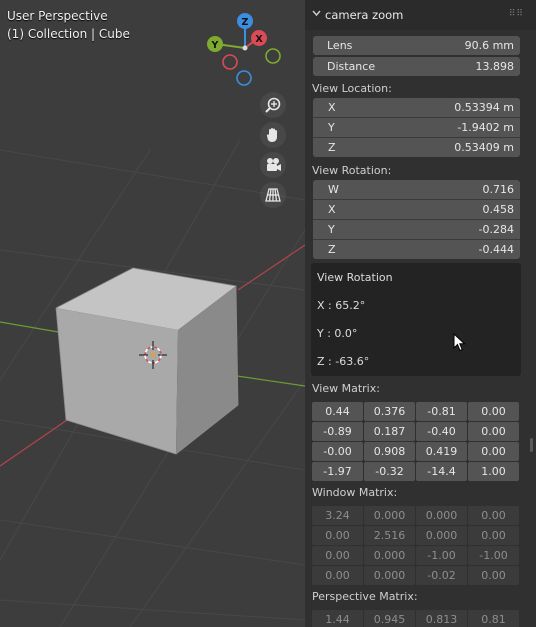 This screenshot has height=627, width=536. What do you see at coordinates (416, 249) in the screenshot?
I see `view-rotation-z-field: Z -0.444` at bounding box center [416, 249].